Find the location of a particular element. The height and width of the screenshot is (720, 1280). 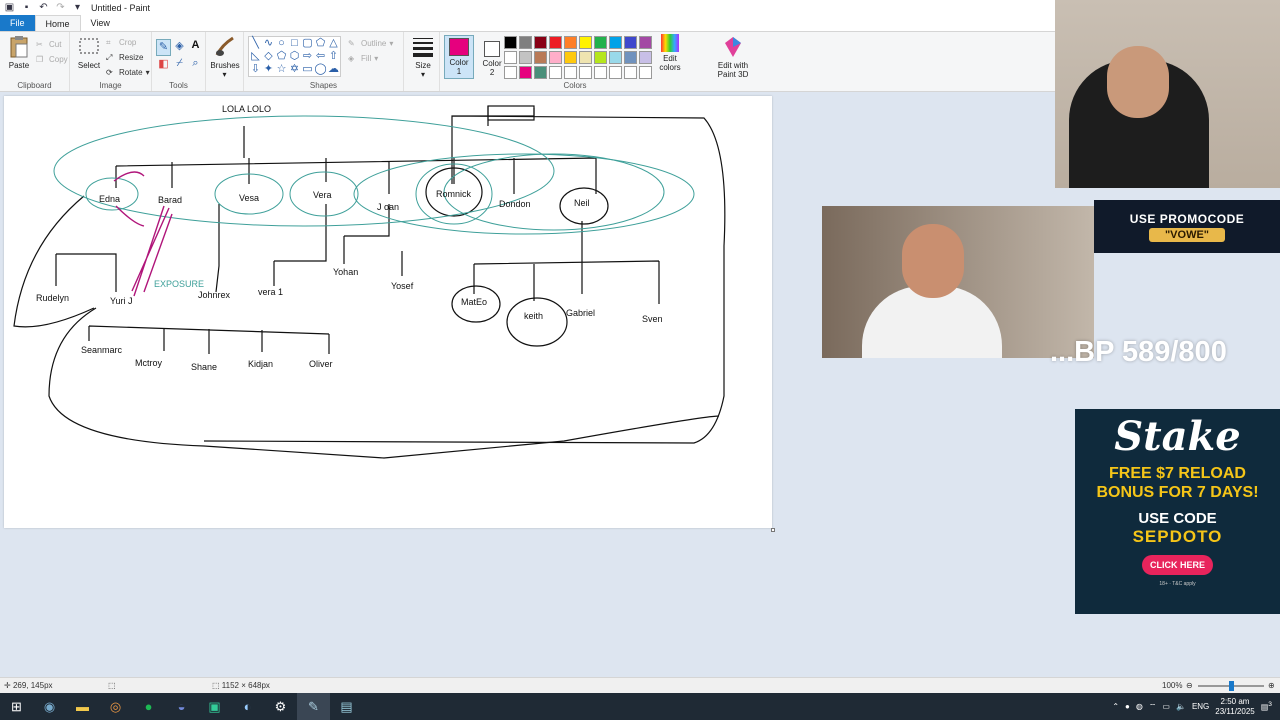

paste-button: Paste is located at coordinates (19, 52).